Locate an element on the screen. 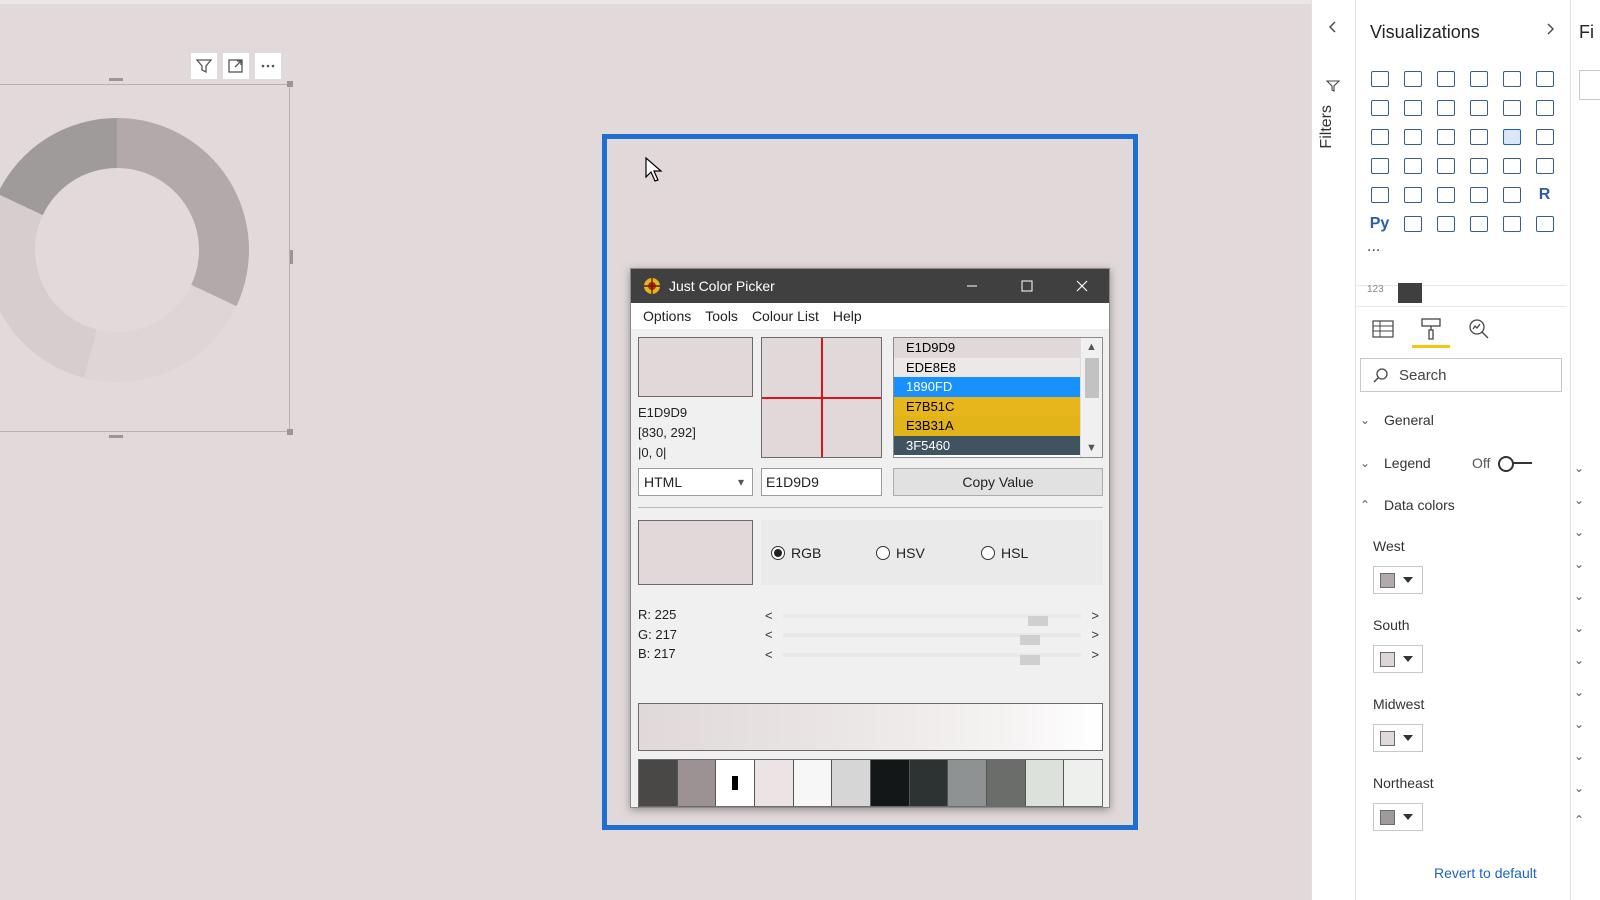 The width and height of the screenshot is (1600, 900). minimize-button is located at coordinates (971, 286).